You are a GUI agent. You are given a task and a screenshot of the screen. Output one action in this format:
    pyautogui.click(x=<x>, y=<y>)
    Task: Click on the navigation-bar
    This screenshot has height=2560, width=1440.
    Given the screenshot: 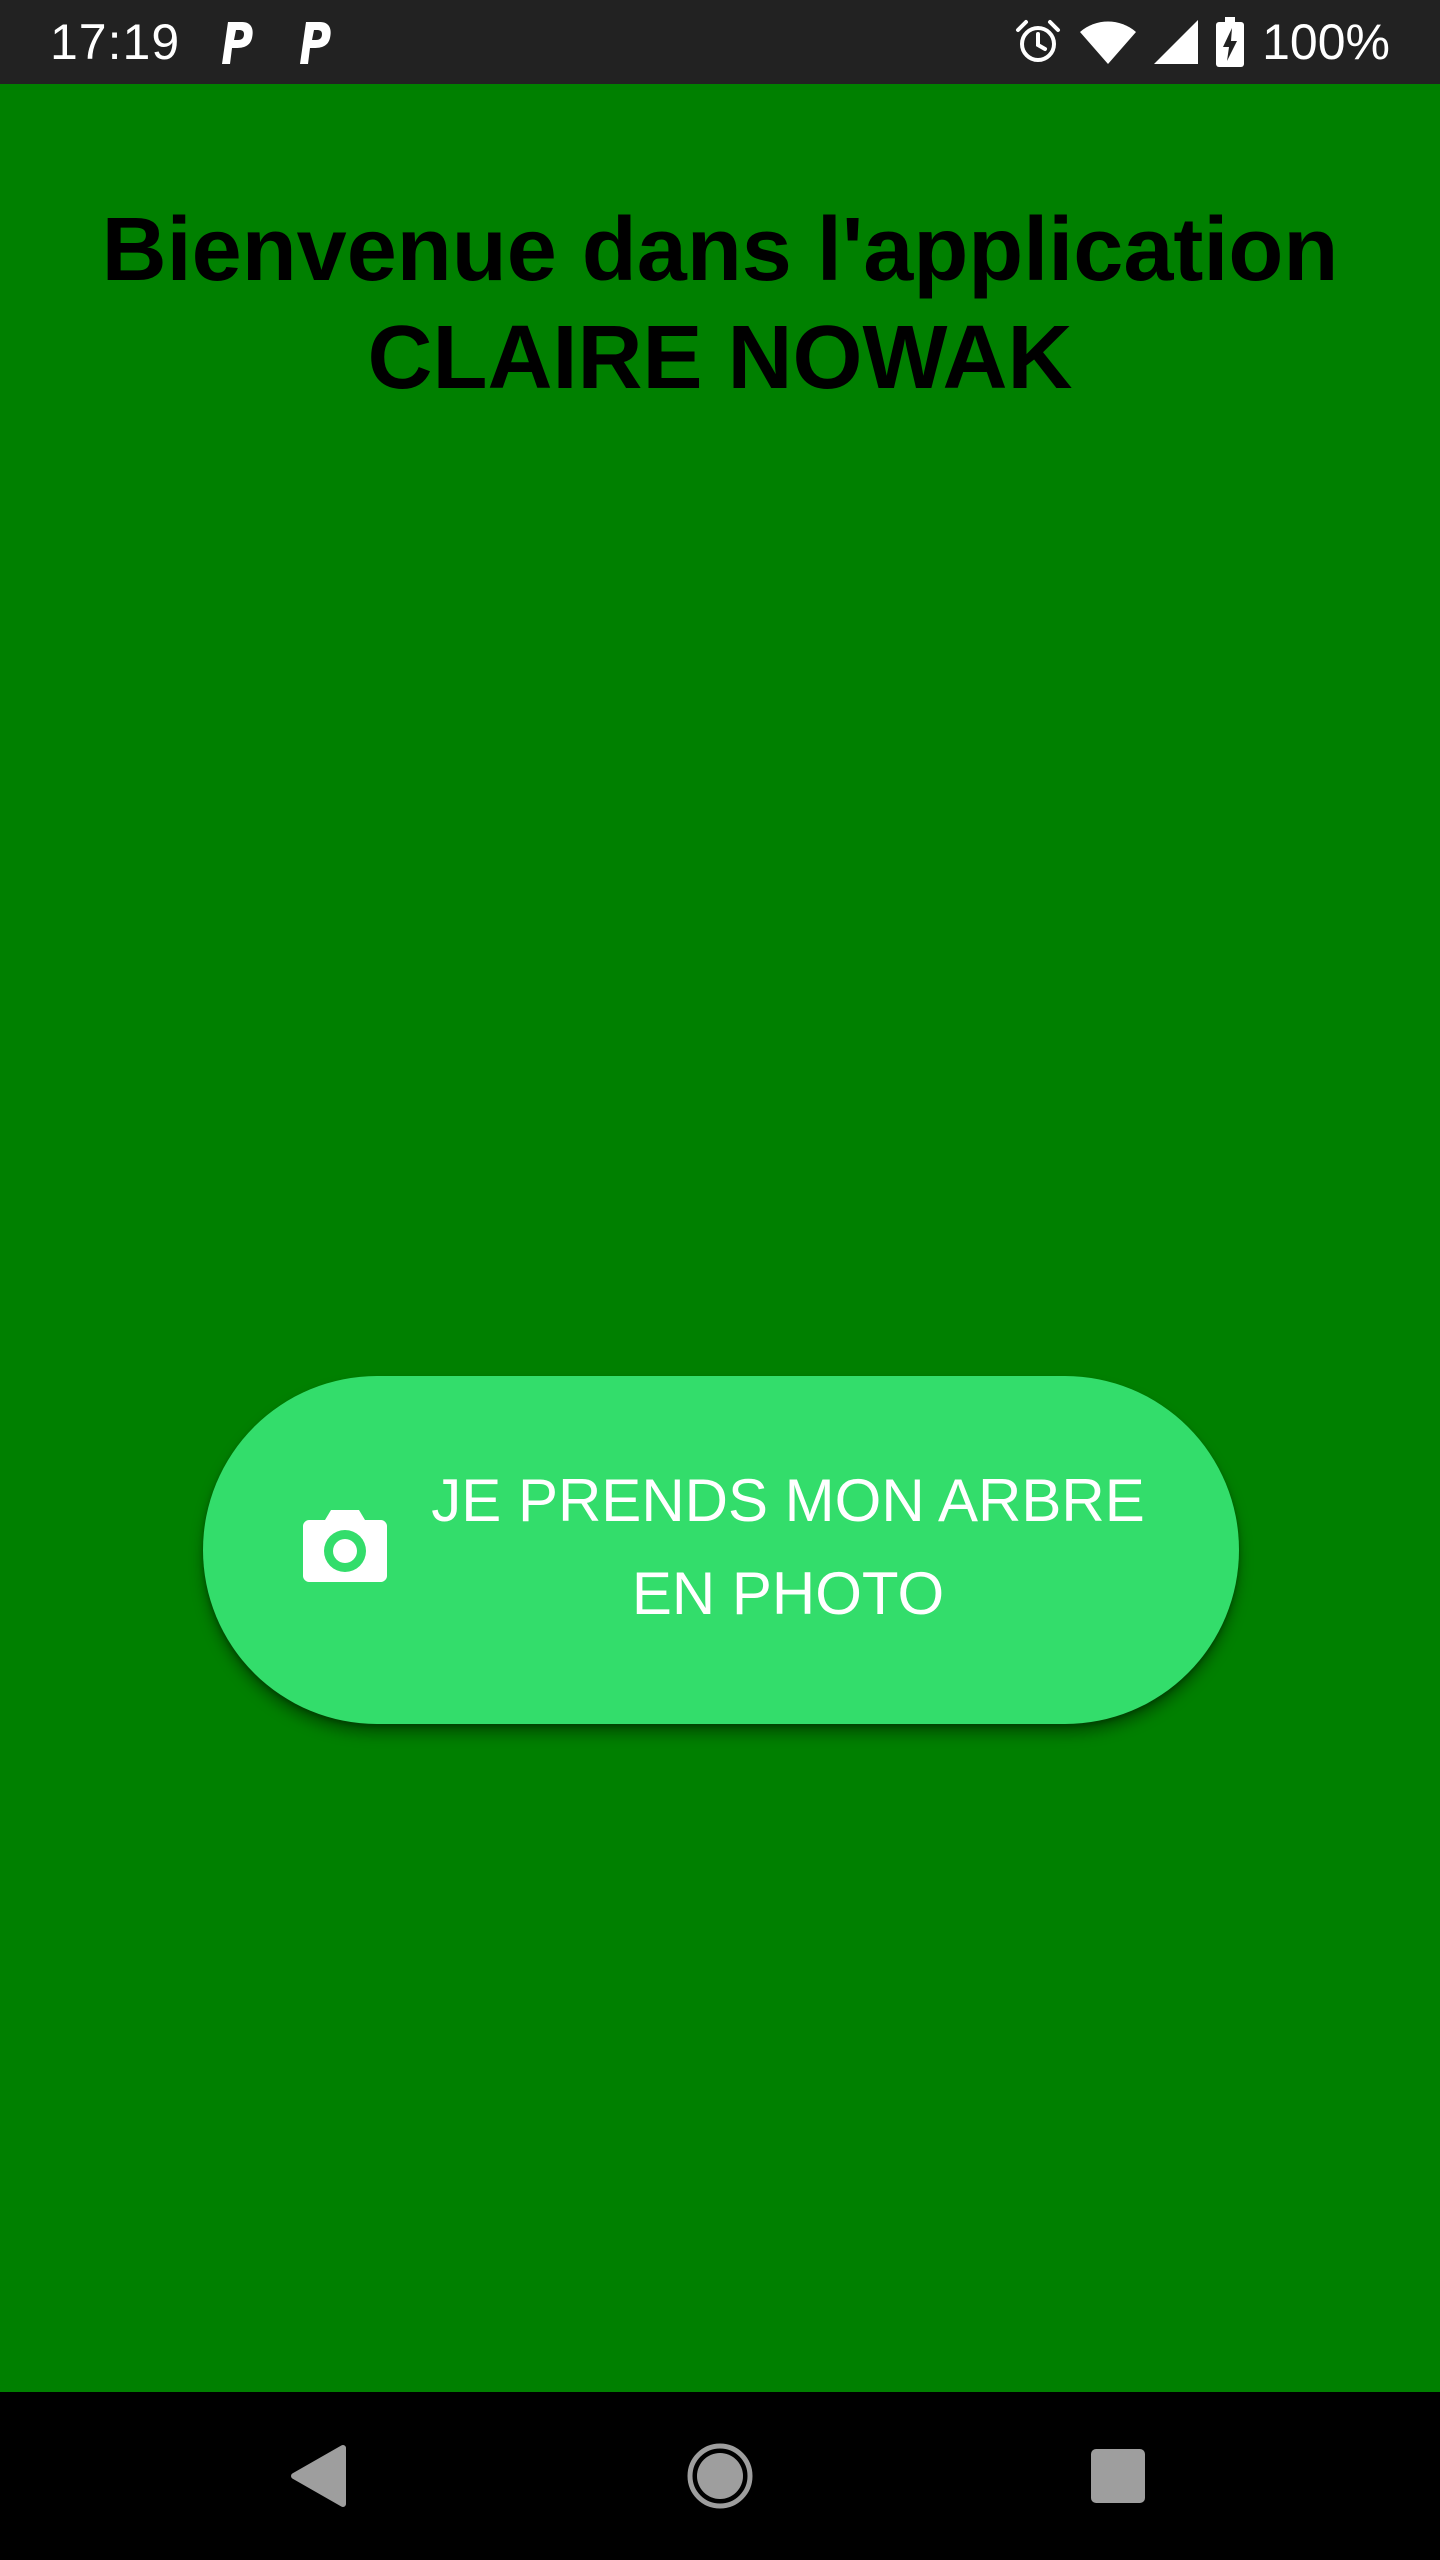 What is the action you would take?
    pyautogui.click(x=720, y=2476)
    